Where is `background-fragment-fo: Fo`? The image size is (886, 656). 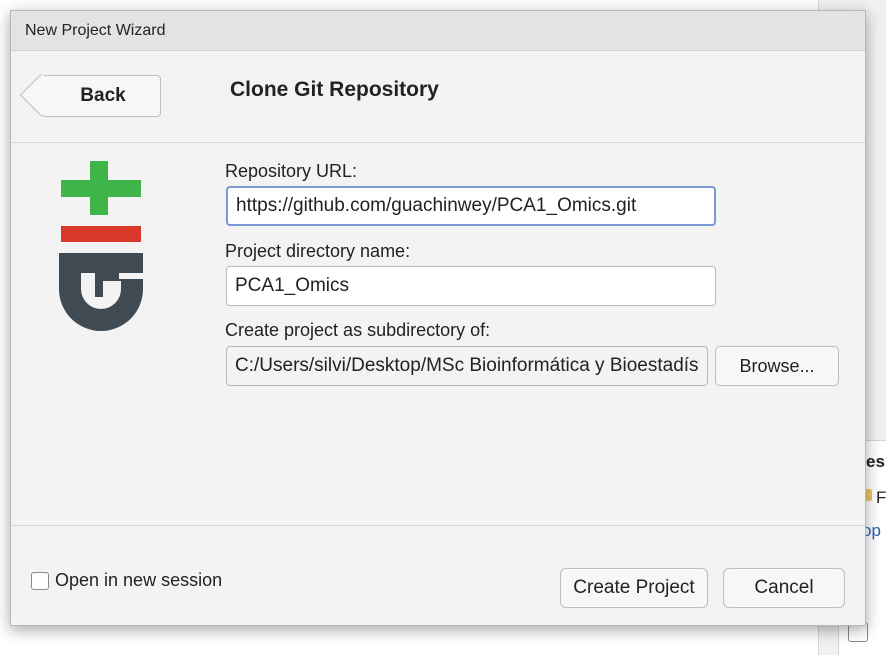 background-fragment-fo: Fo is located at coordinates (881, 497).